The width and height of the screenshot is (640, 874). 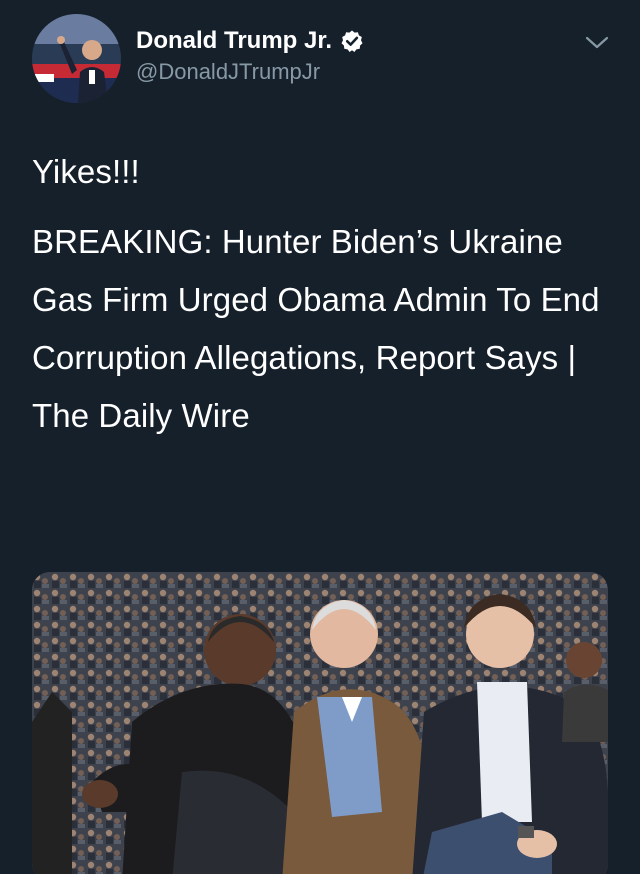 I want to click on display-name-row: Donald Trump Jr., so click(x=250, y=41).